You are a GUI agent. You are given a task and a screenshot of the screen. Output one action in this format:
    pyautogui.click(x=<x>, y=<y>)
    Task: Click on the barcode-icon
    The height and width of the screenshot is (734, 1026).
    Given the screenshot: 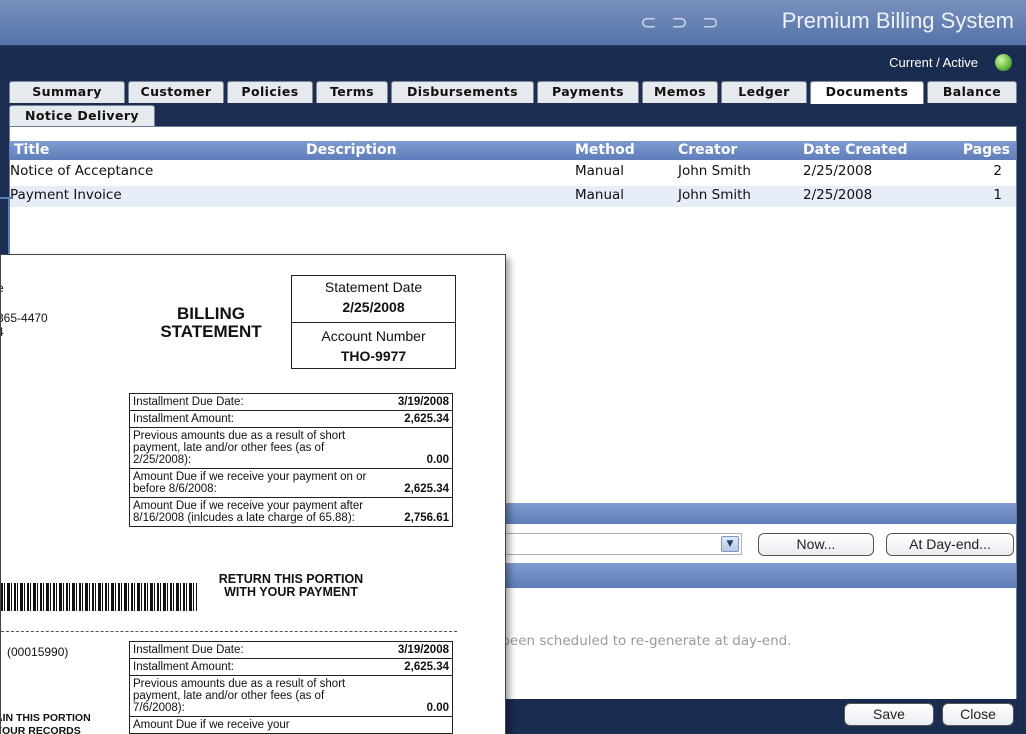 What is the action you would take?
    pyautogui.click(x=99, y=597)
    